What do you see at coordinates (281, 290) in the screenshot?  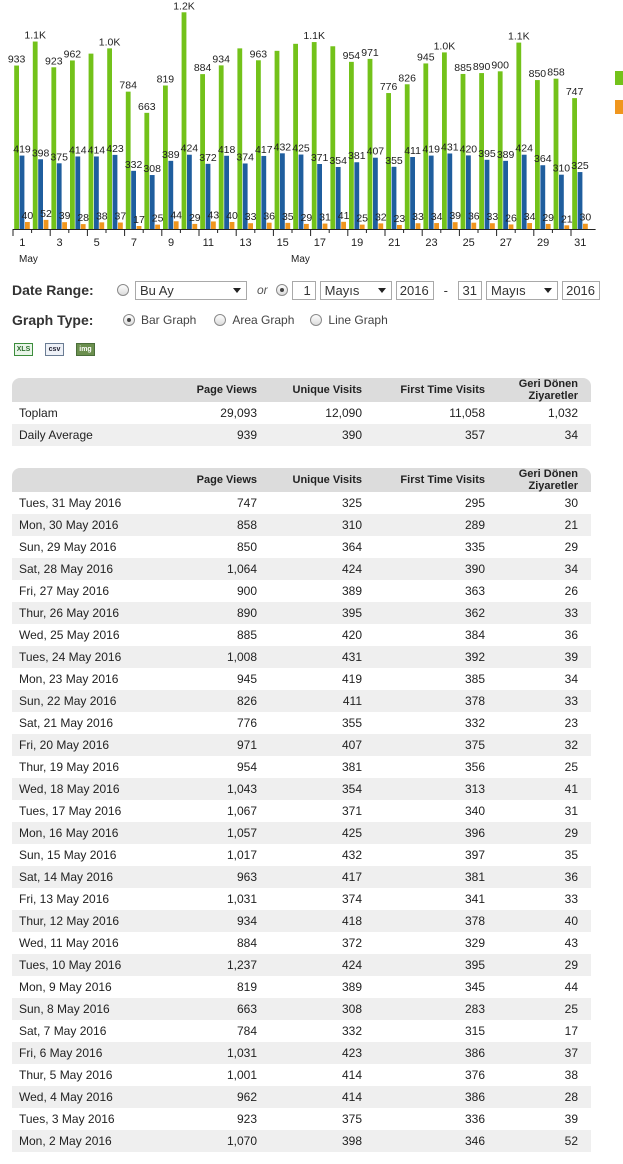 I see `custom-range-radio` at bounding box center [281, 290].